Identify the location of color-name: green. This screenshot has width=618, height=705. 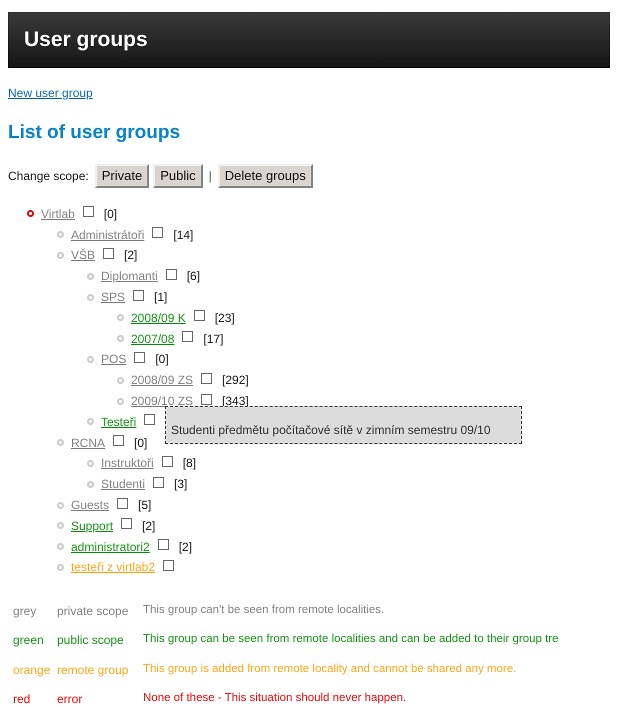
(28, 641).